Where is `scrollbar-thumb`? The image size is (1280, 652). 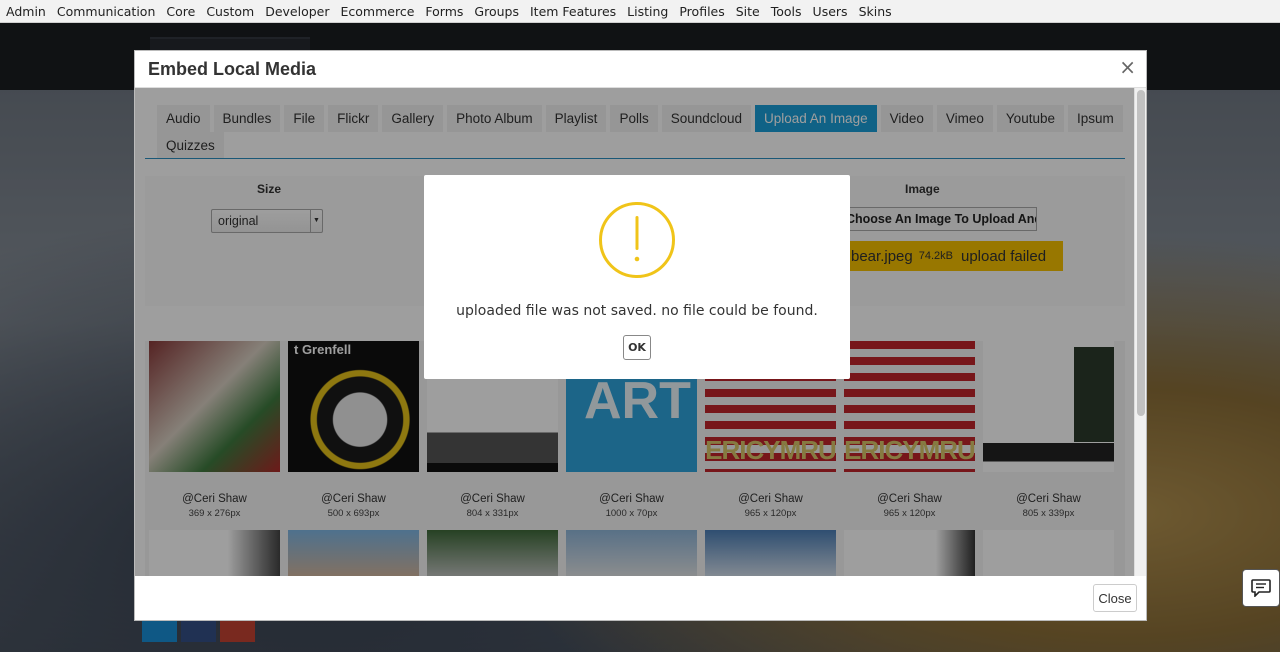 scrollbar-thumb is located at coordinates (1141, 253).